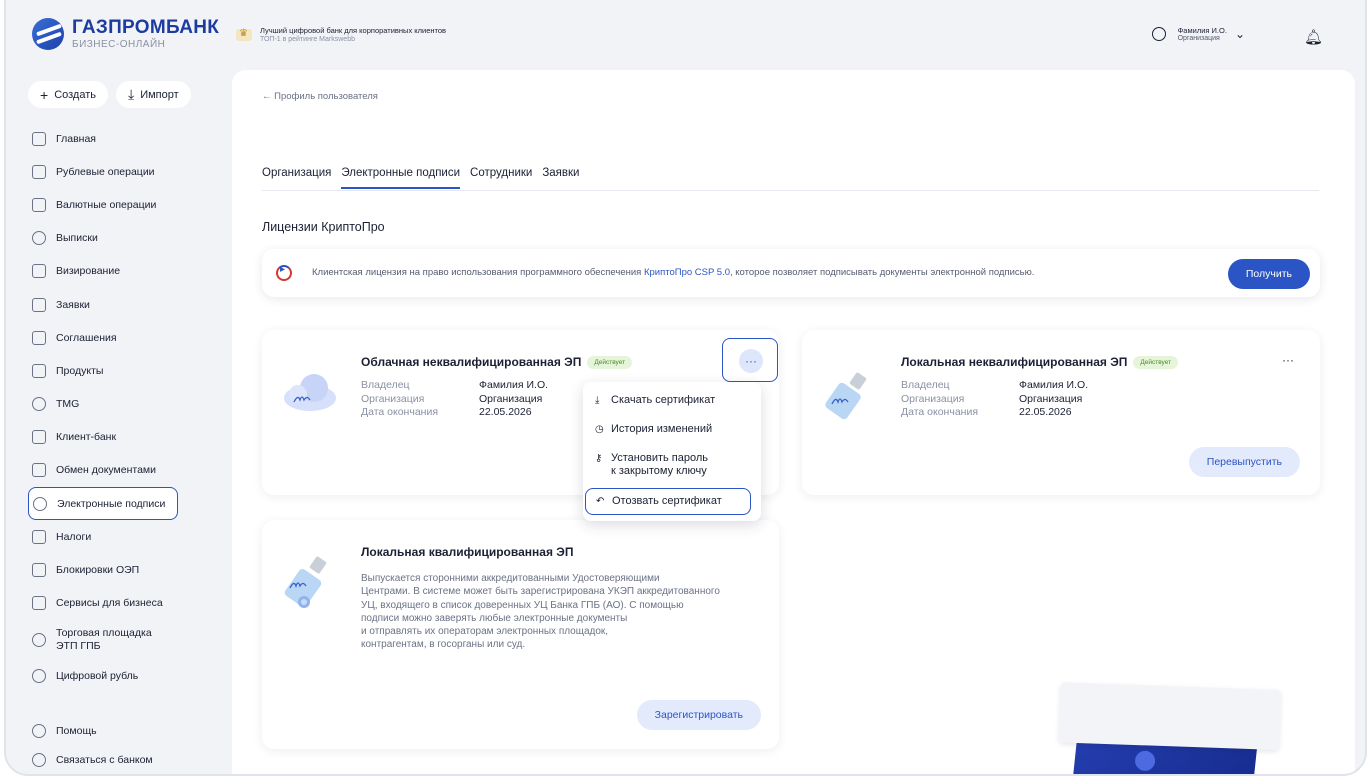 This screenshot has height=776, width=1371. I want to click on sidebar-item-label-line2: ЭТП ГПБ, so click(78, 645).